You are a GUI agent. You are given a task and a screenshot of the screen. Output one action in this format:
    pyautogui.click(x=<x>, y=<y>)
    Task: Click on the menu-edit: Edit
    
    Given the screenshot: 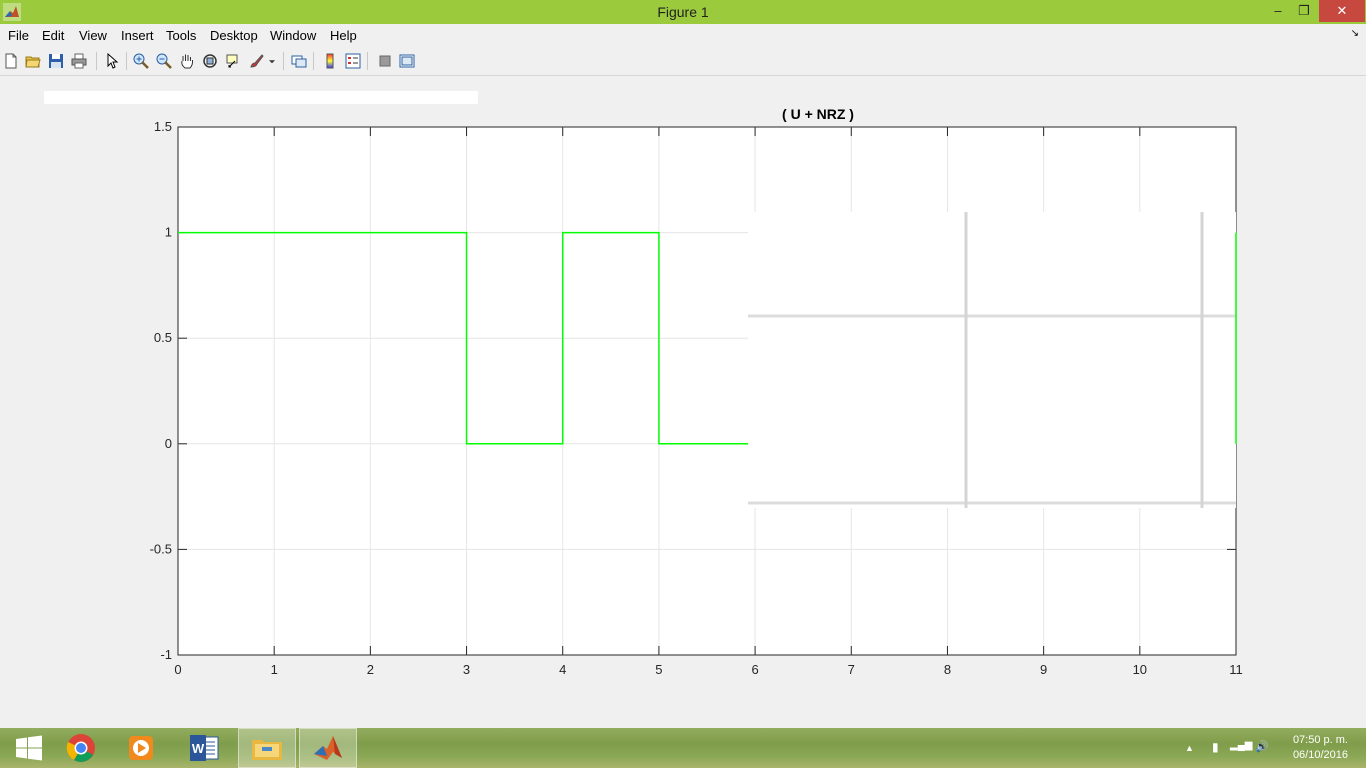 What is the action you would take?
    pyautogui.click(x=53, y=35)
    